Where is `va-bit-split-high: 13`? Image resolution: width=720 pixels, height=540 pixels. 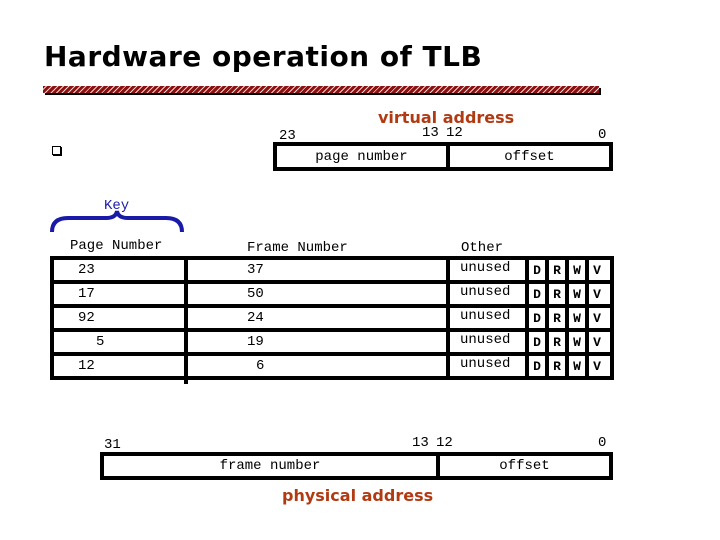 va-bit-split-high: 13 is located at coordinates (430, 133).